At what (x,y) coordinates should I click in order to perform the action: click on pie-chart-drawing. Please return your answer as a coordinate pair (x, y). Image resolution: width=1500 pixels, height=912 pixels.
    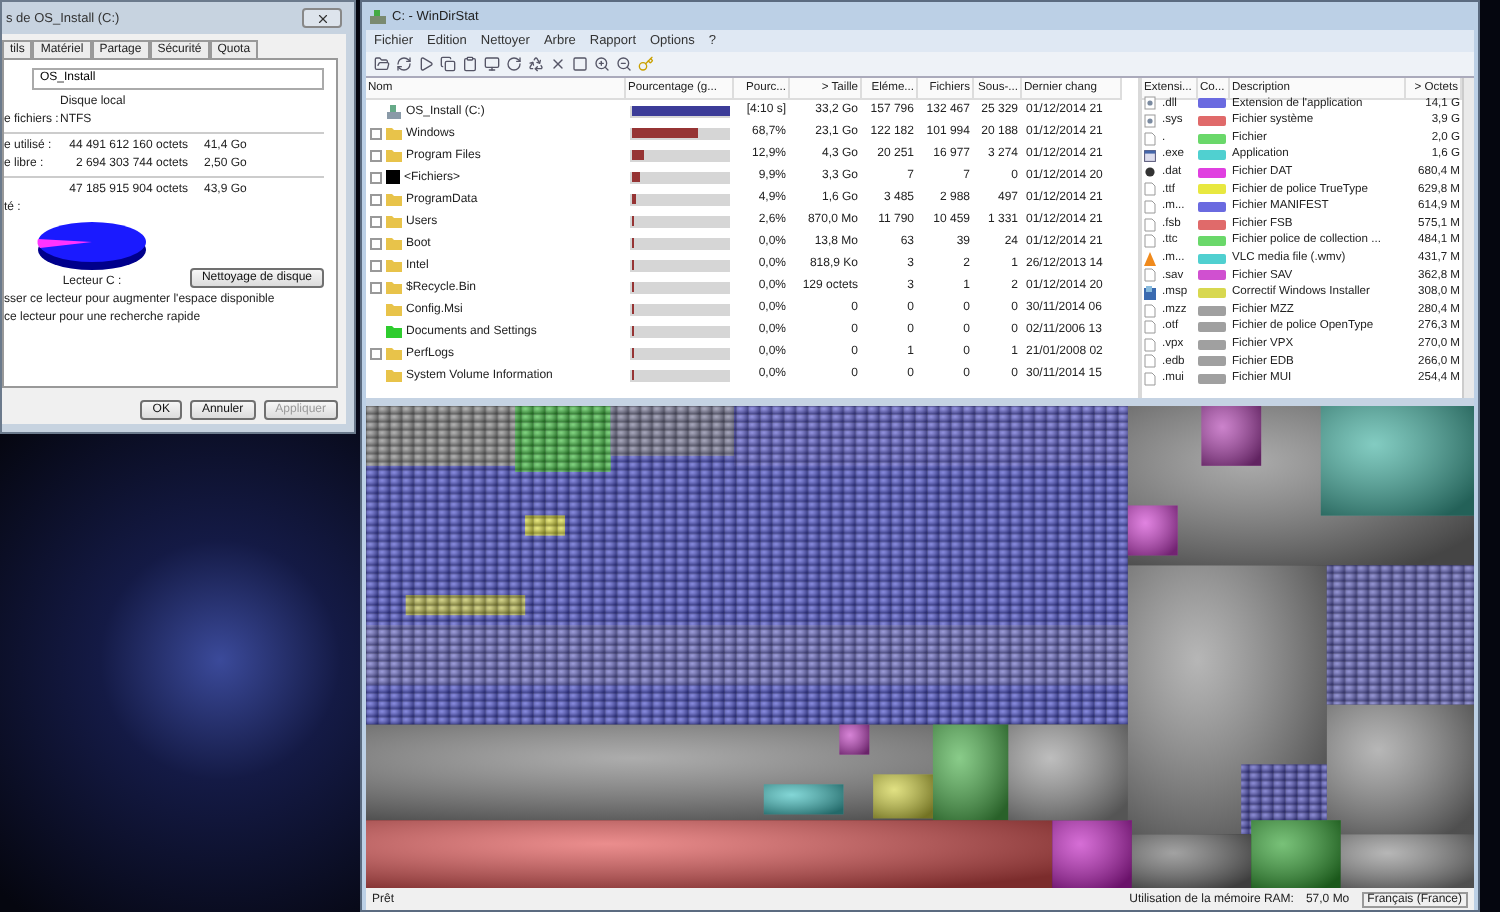
    Looking at the image, I should click on (92, 246).